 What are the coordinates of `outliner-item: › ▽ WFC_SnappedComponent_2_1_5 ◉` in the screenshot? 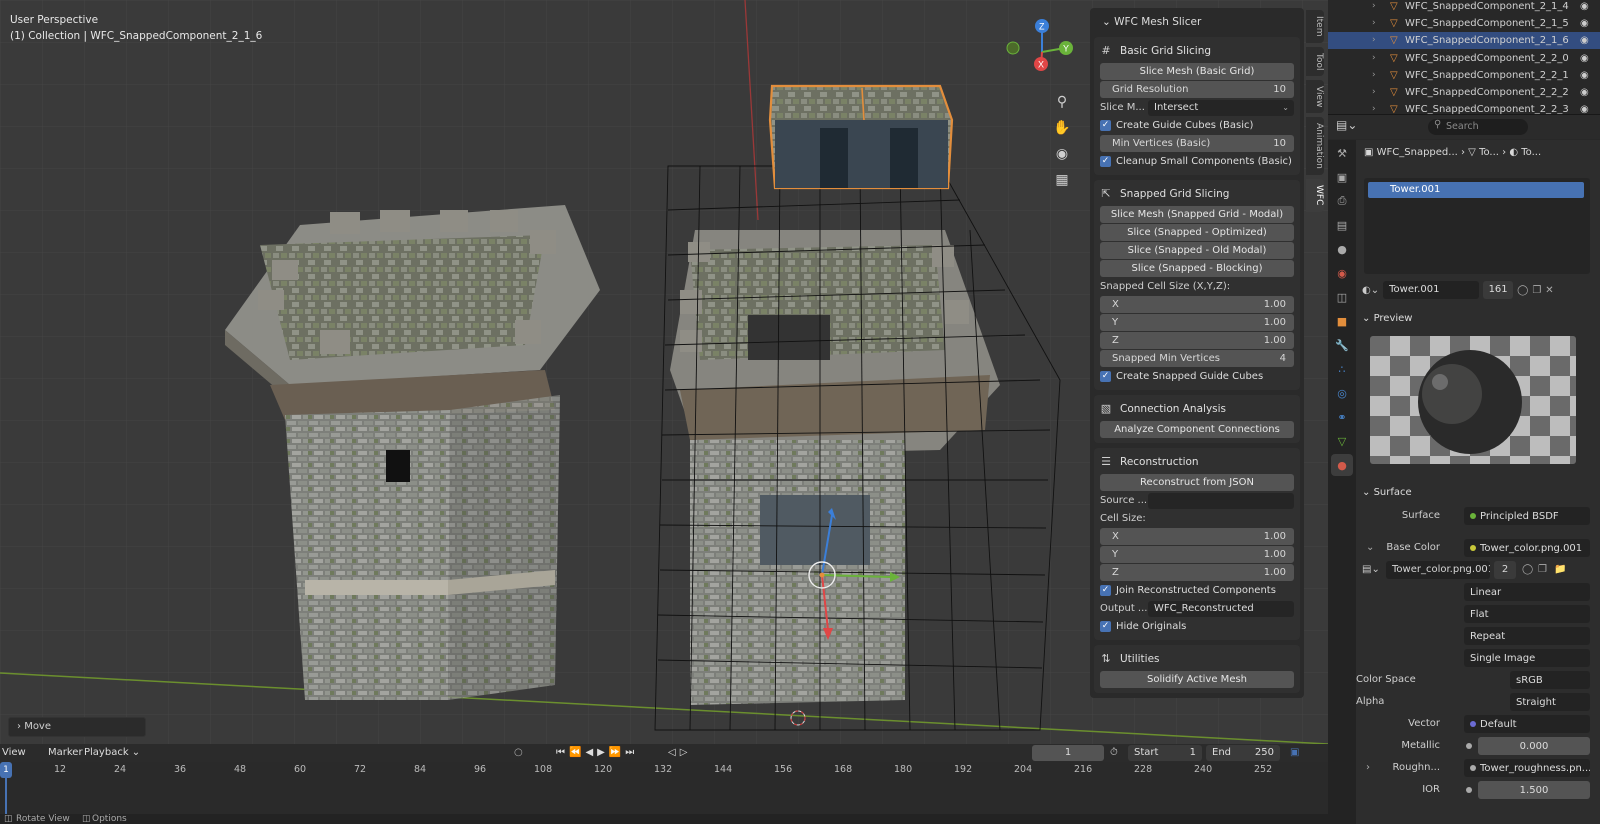 It's located at (1464, 23).